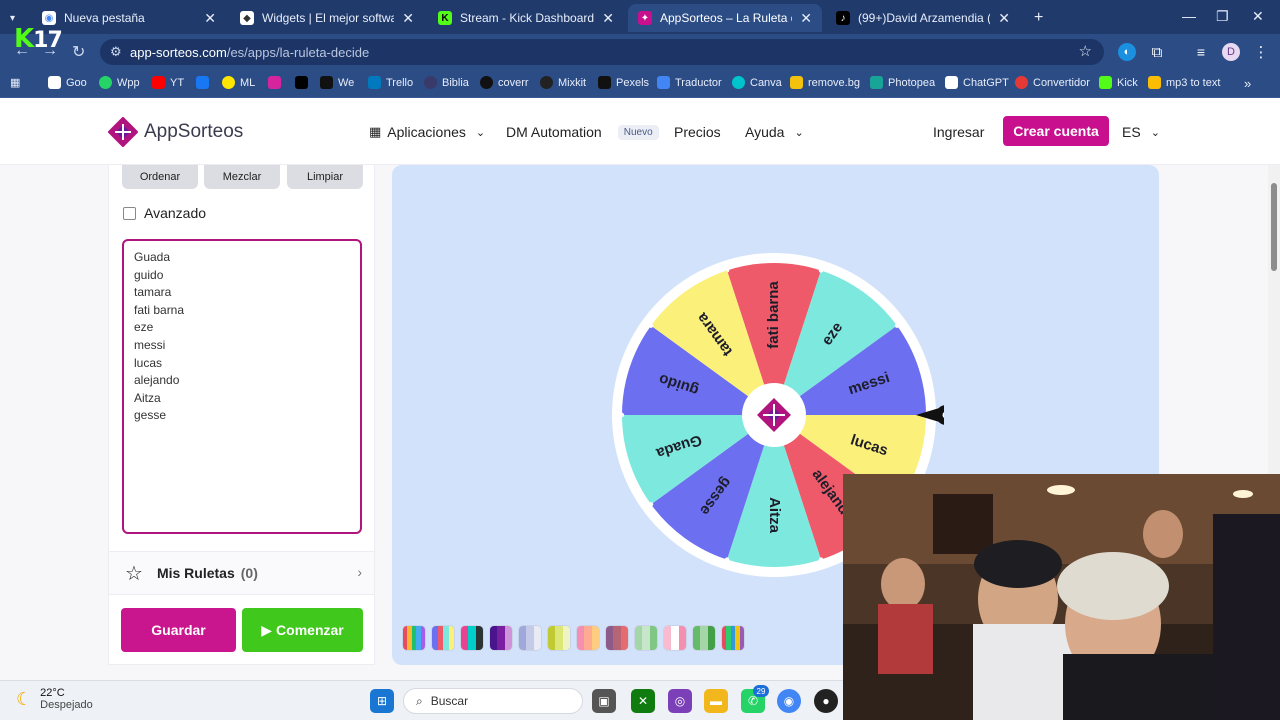 The height and width of the screenshot is (720, 1280). Describe the element at coordinates (152, 257) in the screenshot. I see `name-line: Guada` at that location.